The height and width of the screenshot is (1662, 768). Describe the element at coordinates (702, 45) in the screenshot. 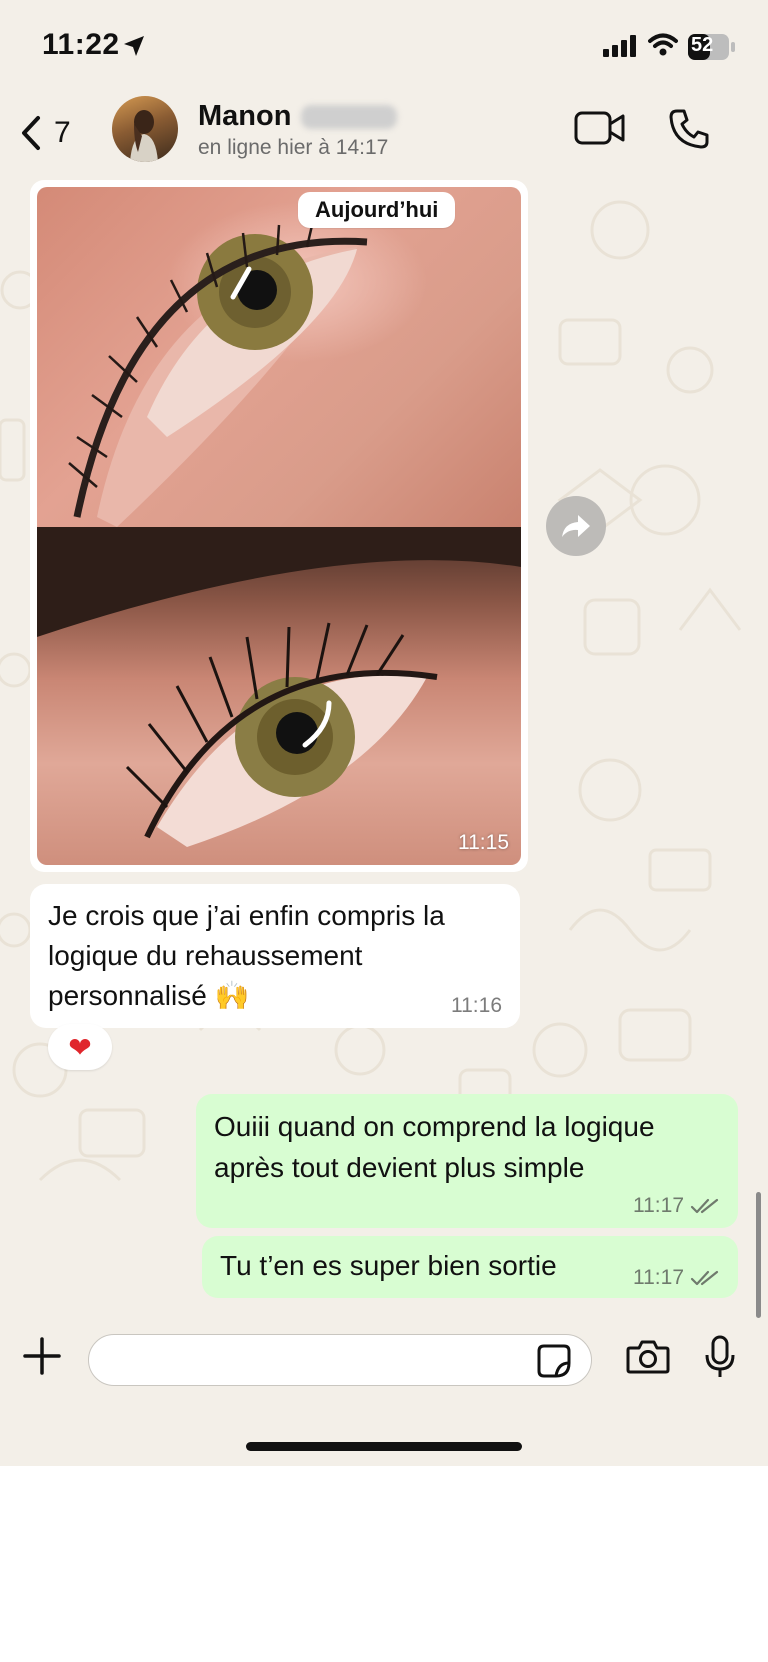

I see `battery-level: 52` at that location.